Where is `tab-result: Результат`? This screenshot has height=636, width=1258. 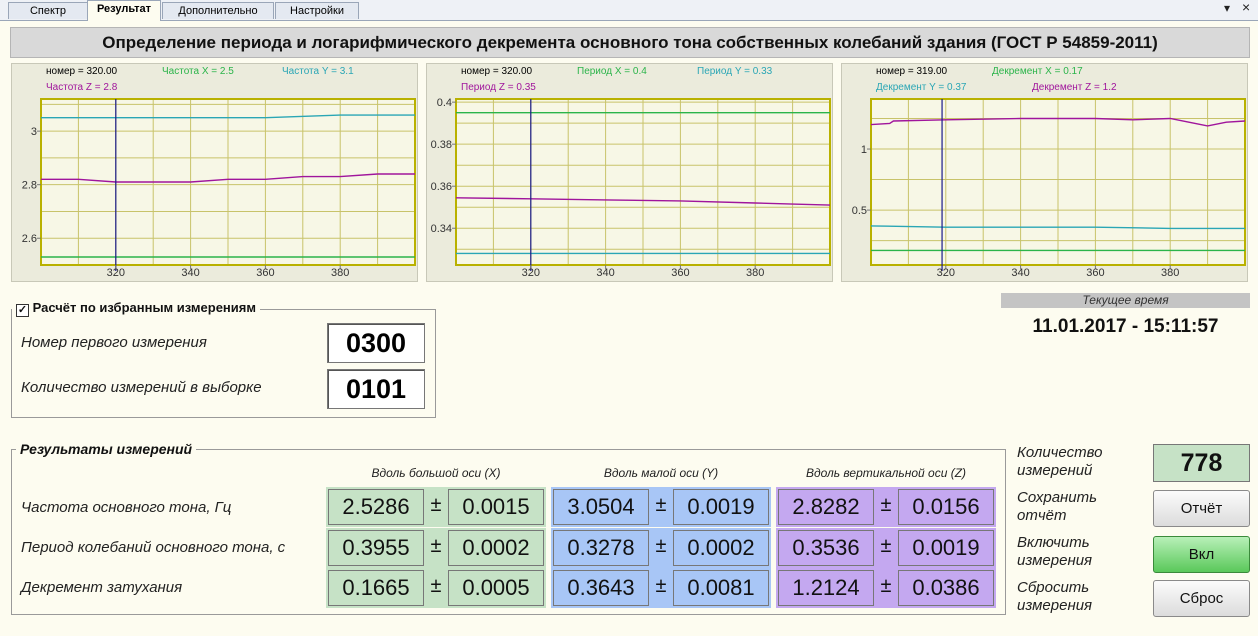
tab-result: Результат is located at coordinates (124, 10).